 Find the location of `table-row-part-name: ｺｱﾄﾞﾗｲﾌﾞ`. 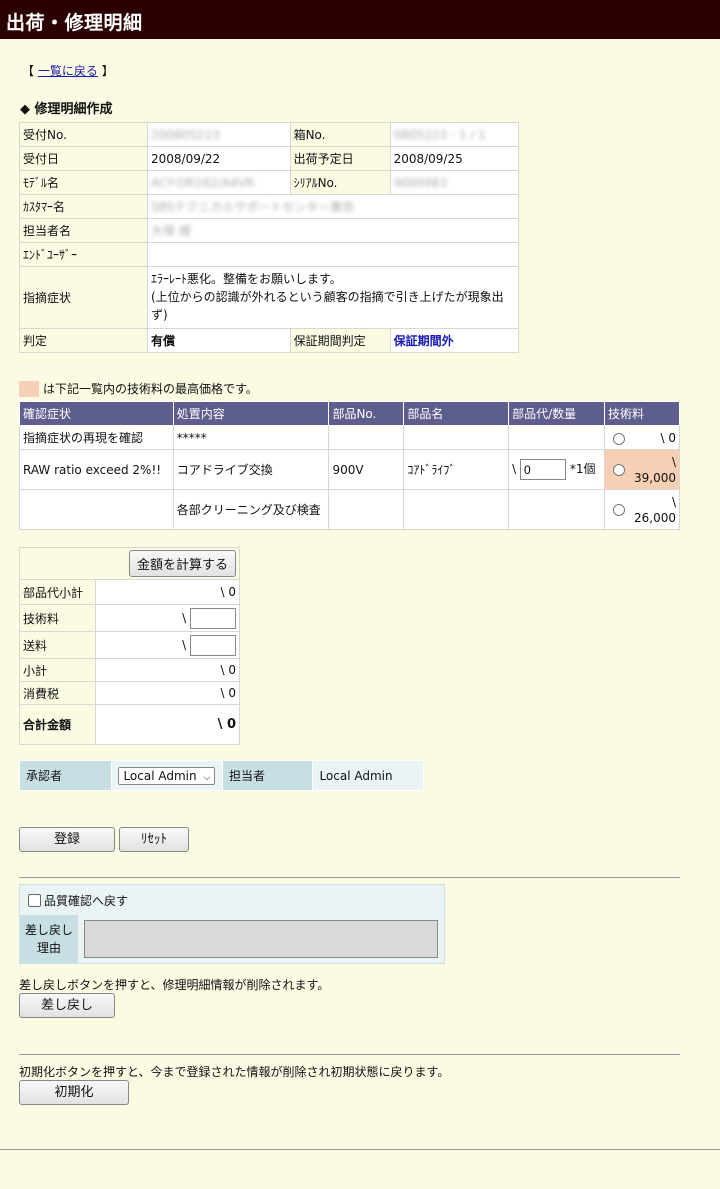

table-row-part-name: ｺｱﾄﾞﾗｲﾌﾞ is located at coordinates (456, 469).